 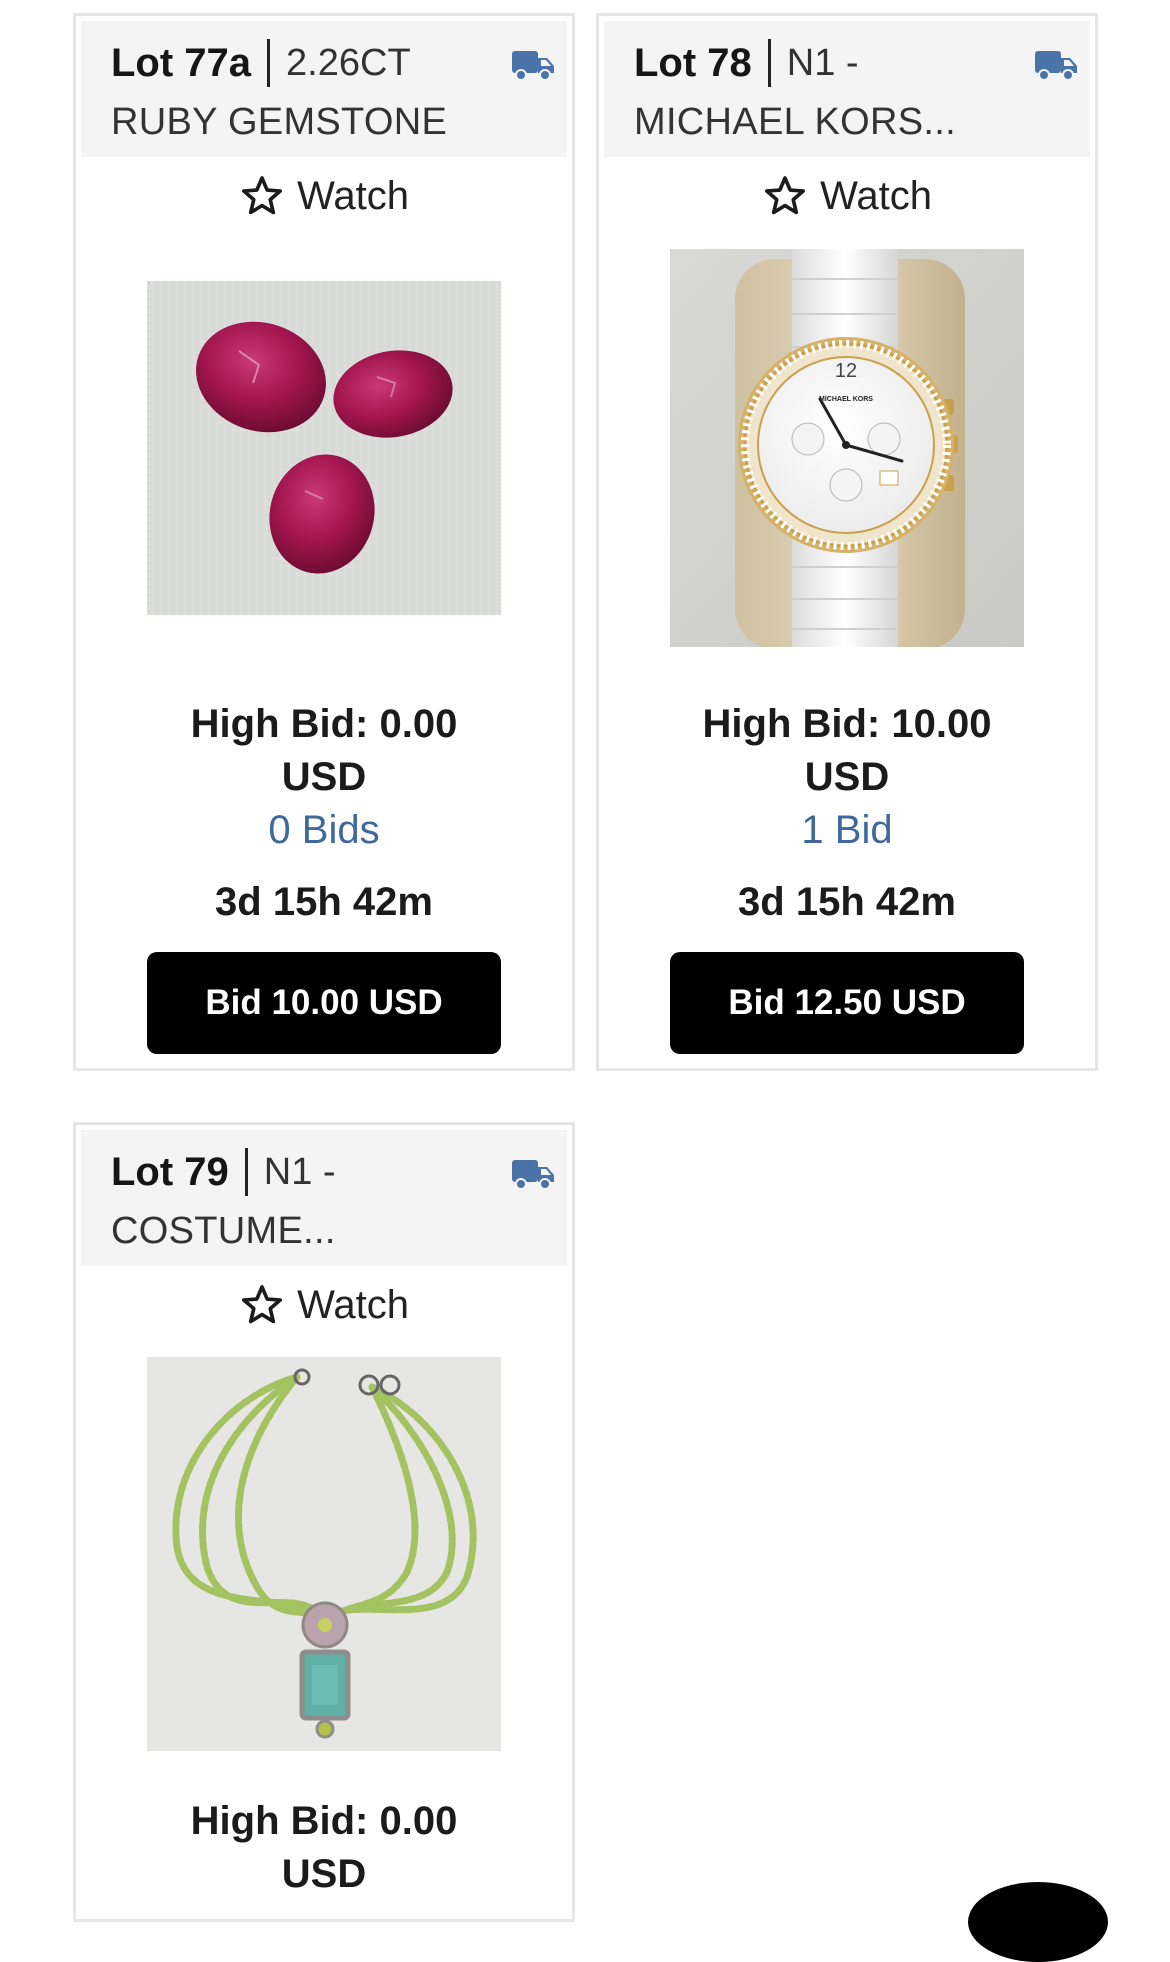 I want to click on lot-title-line: Lot 79 N1 -, so click(x=223, y=1172).